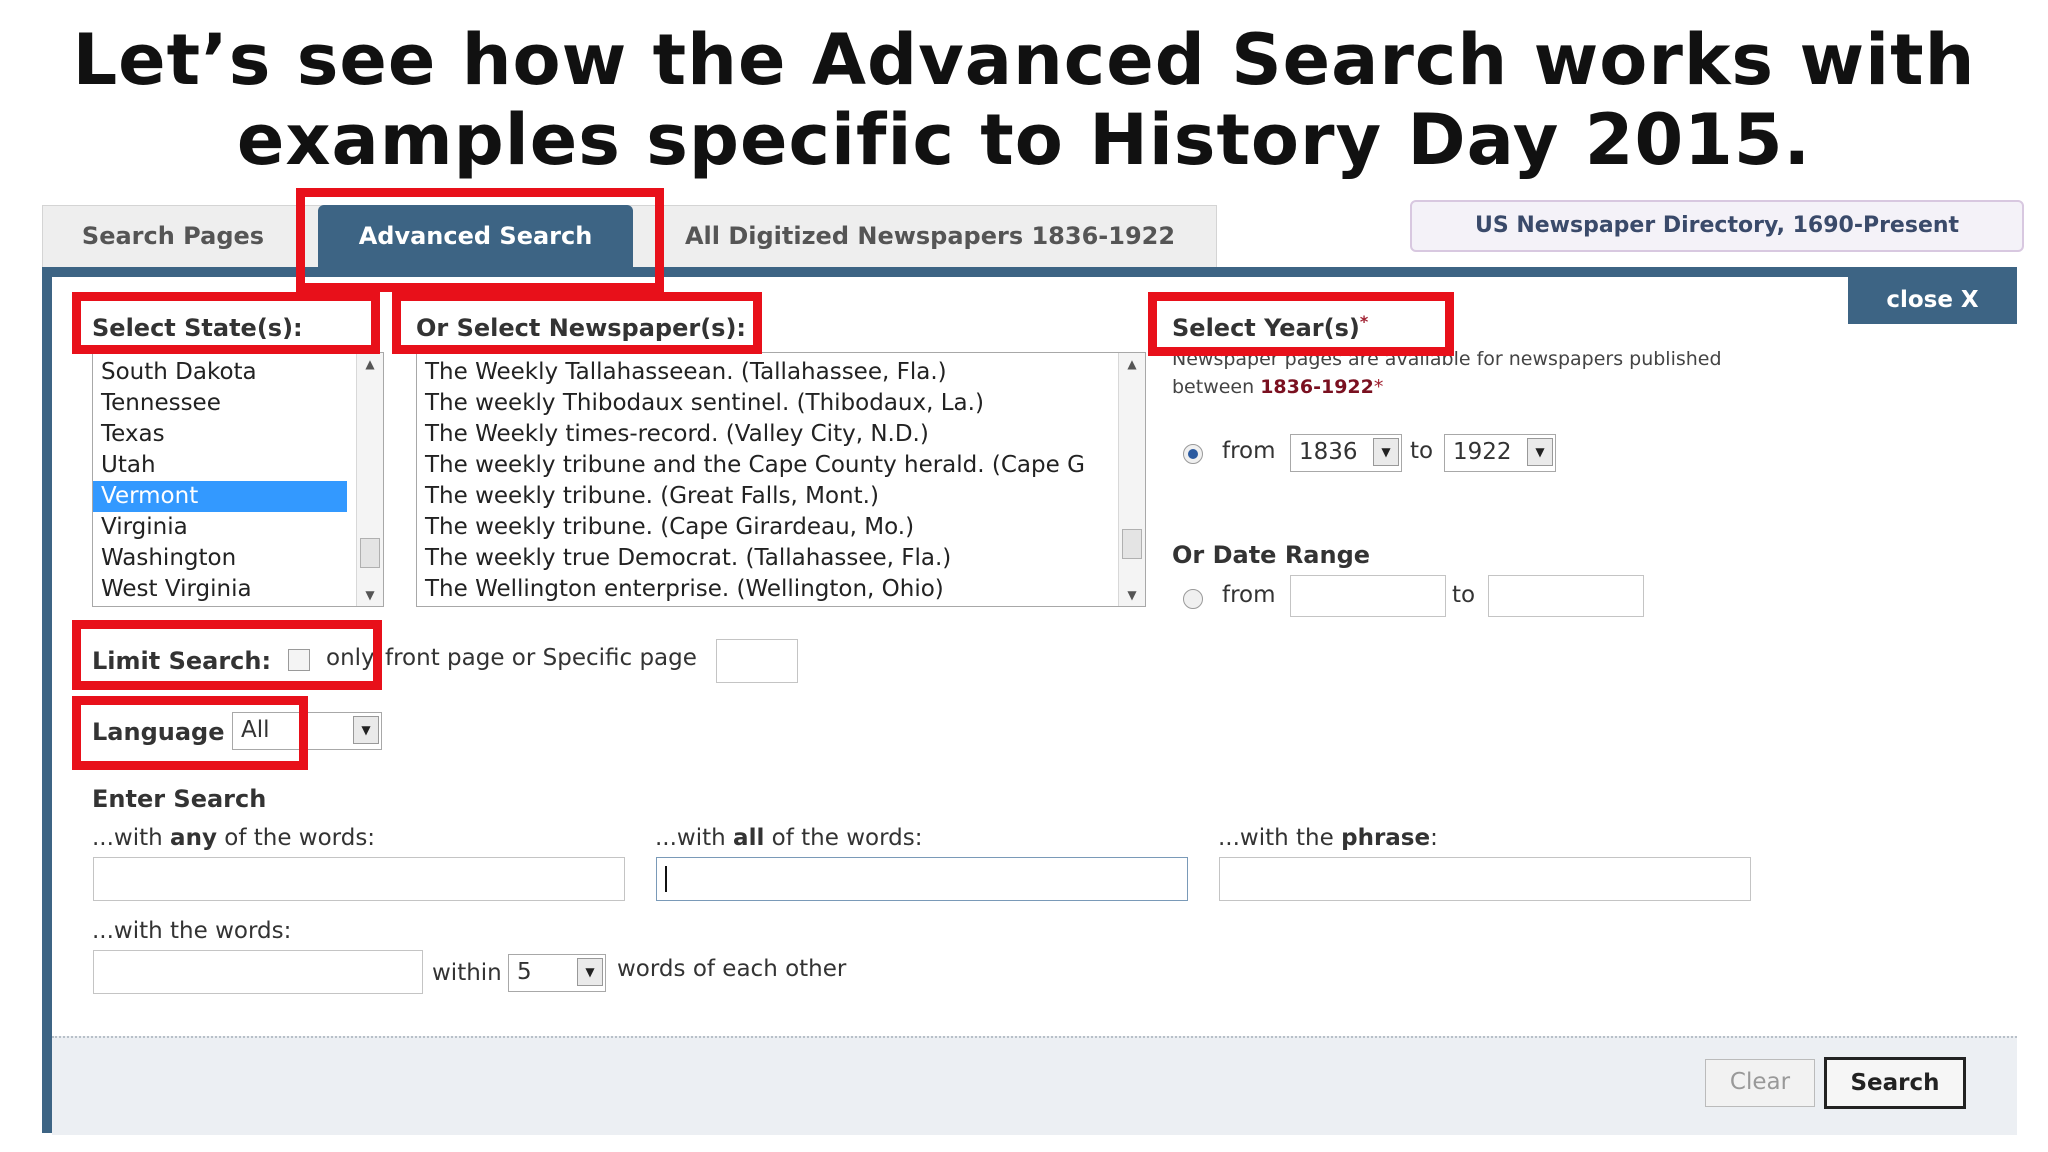 This screenshot has height=1152, width=2048. What do you see at coordinates (238, 527) in the screenshot?
I see `state-option: Virginia` at bounding box center [238, 527].